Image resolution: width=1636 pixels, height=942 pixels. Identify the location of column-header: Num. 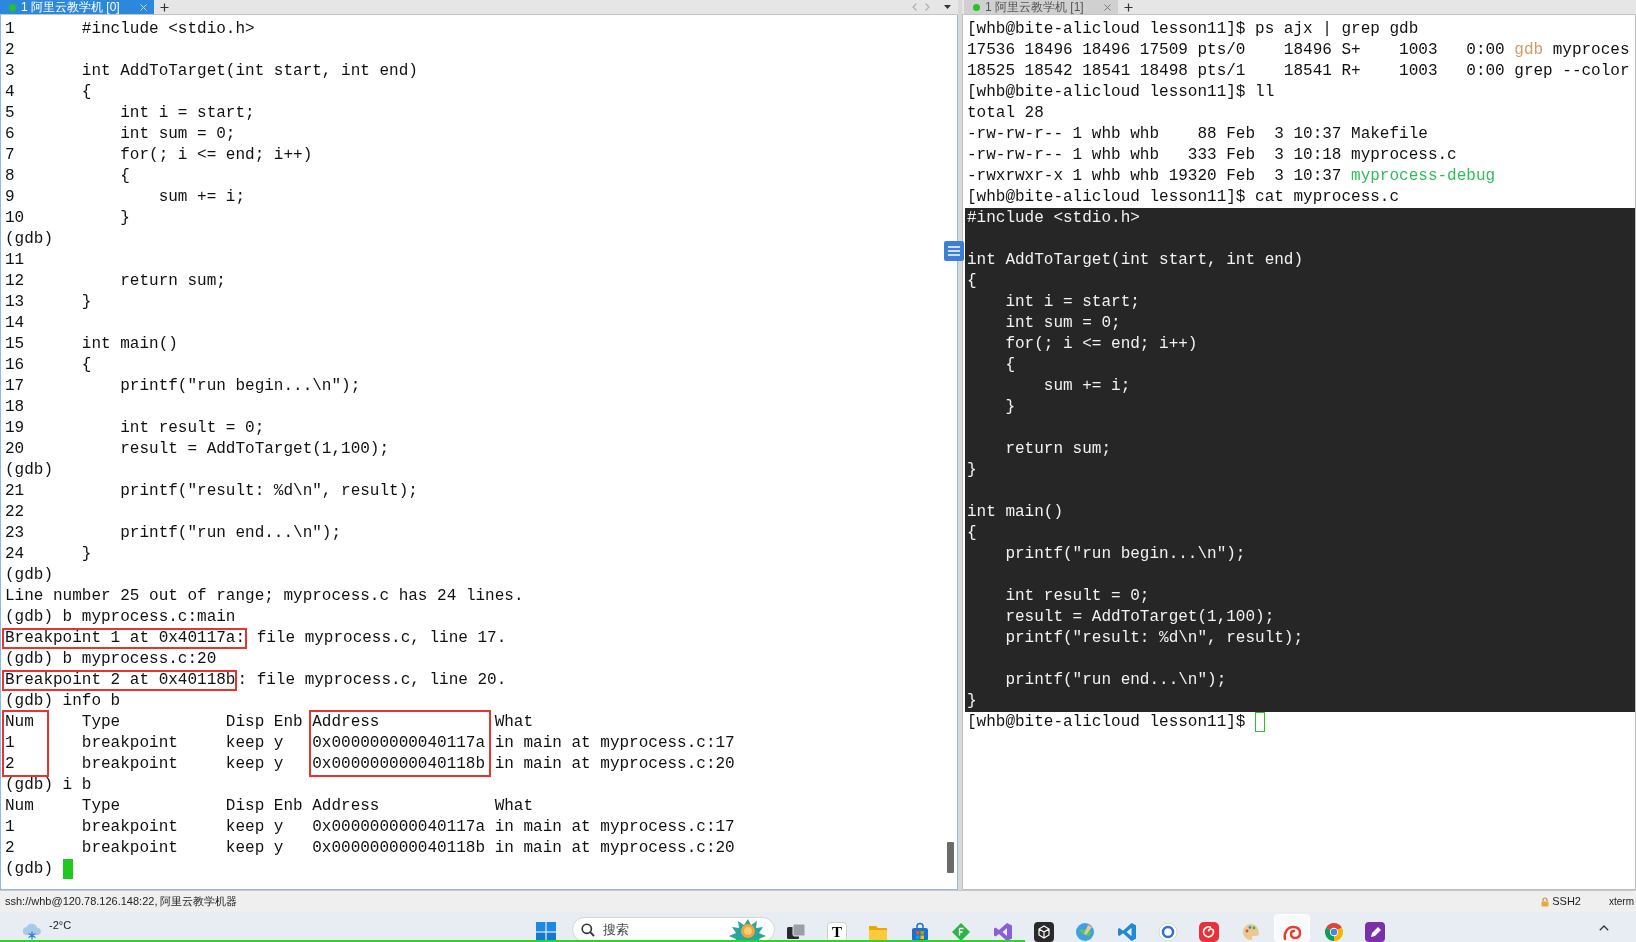
(19, 722).